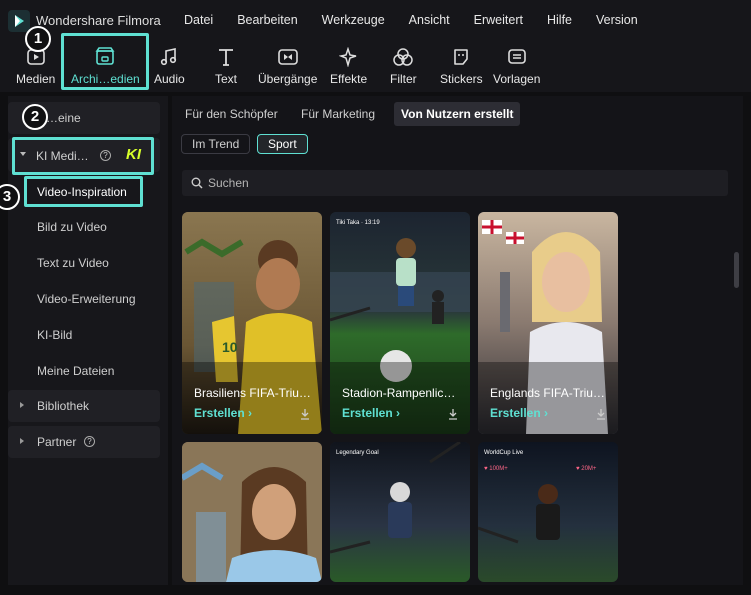 The height and width of the screenshot is (595, 751). I want to click on tool-uebergaenge: Übergänge, so click(287, 68).